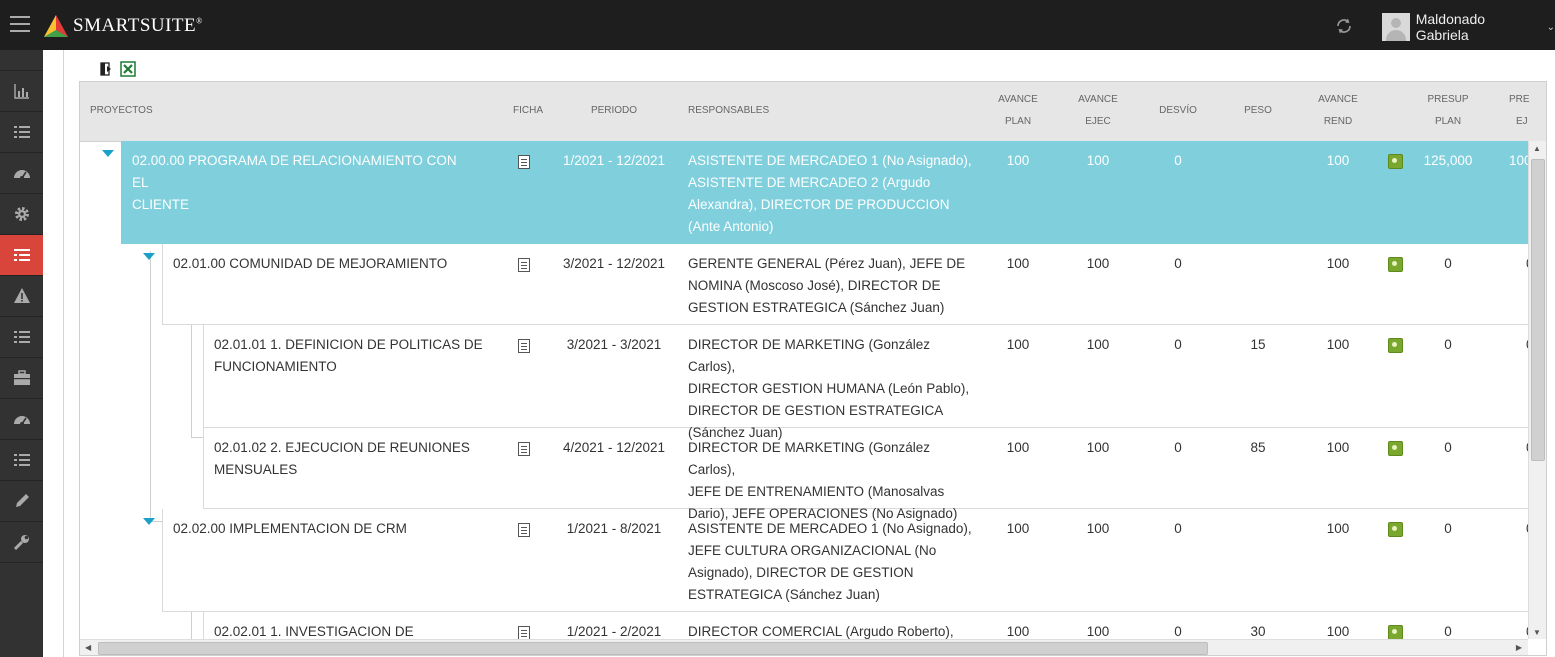  I want to click on header-avance-rend: AVANCE REND, so click(1338, 111).